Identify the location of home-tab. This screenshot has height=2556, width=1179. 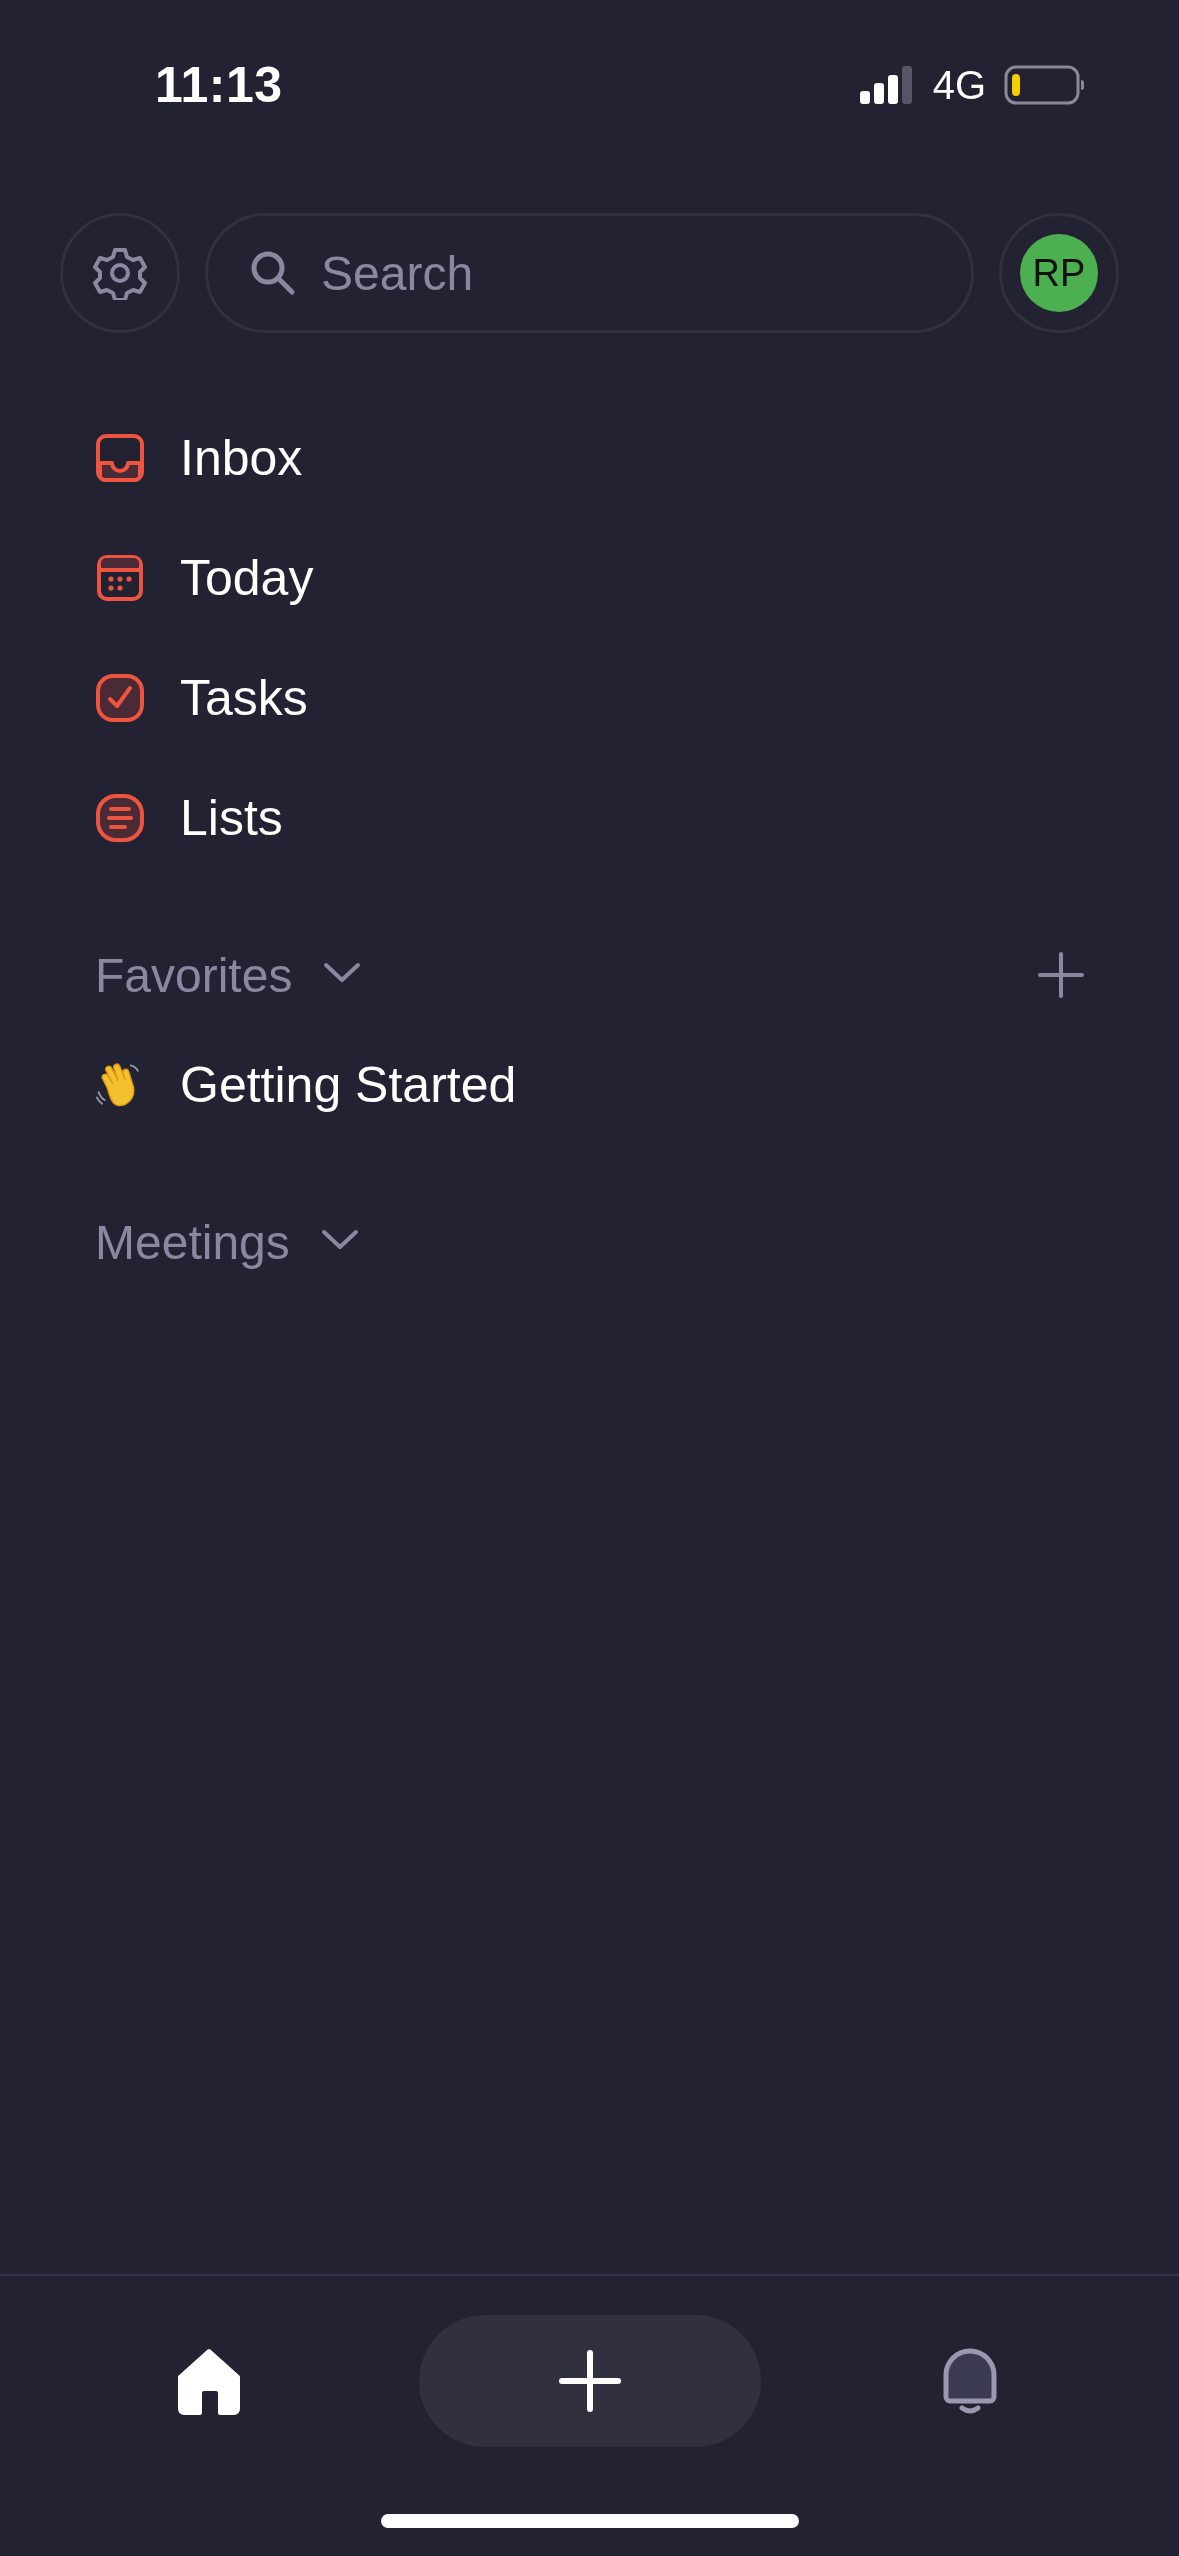
(209, 2381).